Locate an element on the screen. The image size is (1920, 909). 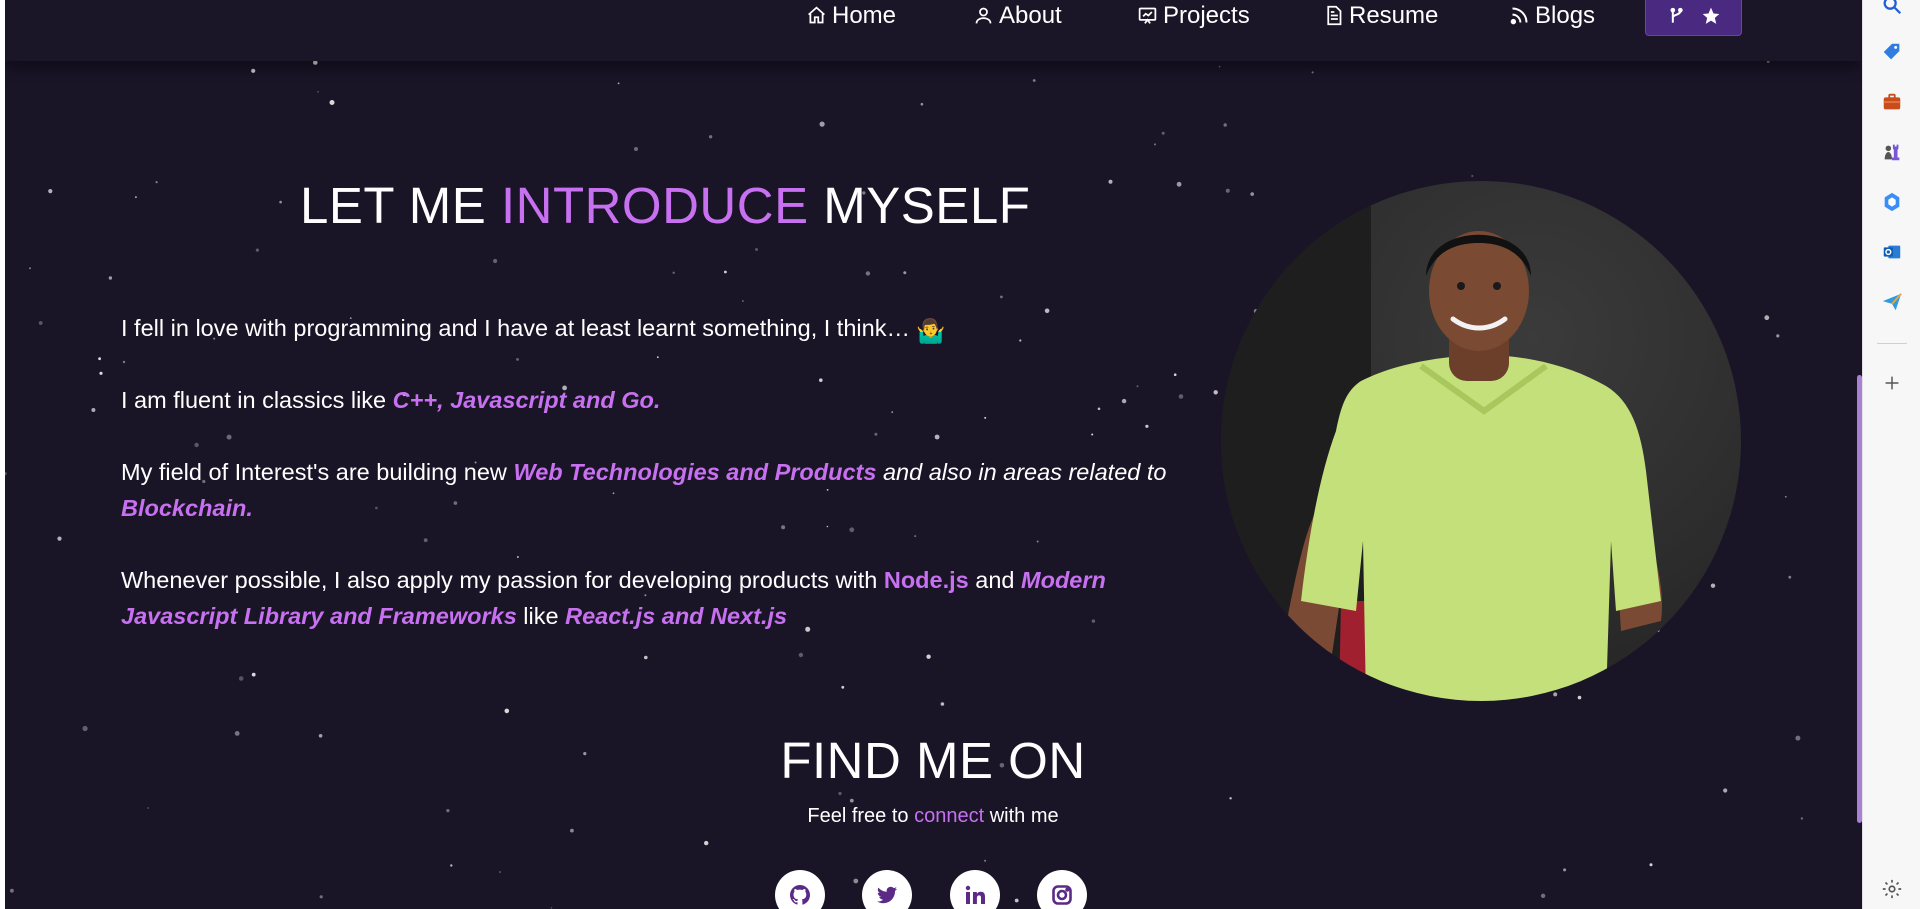
nav-projects-label: Projects is located at coordinates (1206, 15).